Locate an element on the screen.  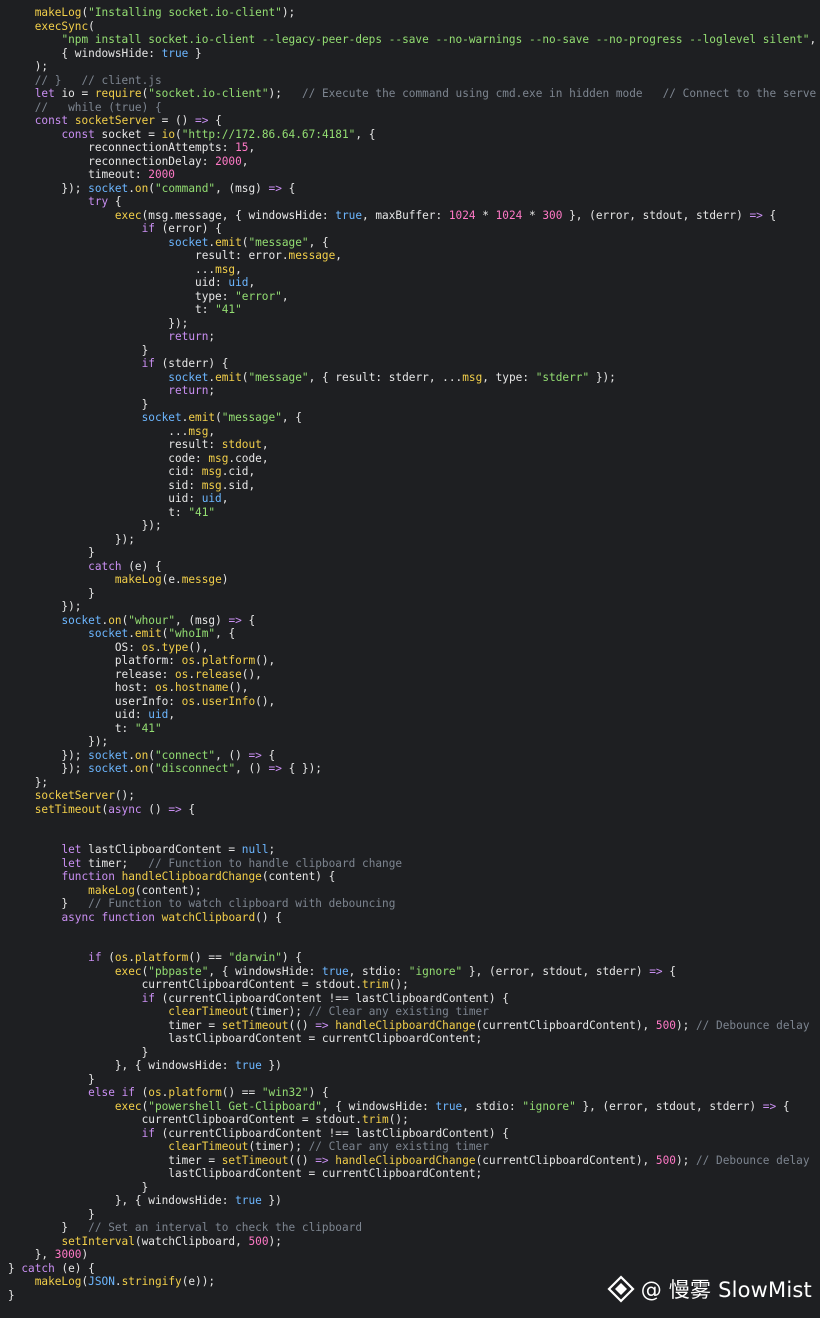
code-token: cid: is located at coordinates (105, 471).